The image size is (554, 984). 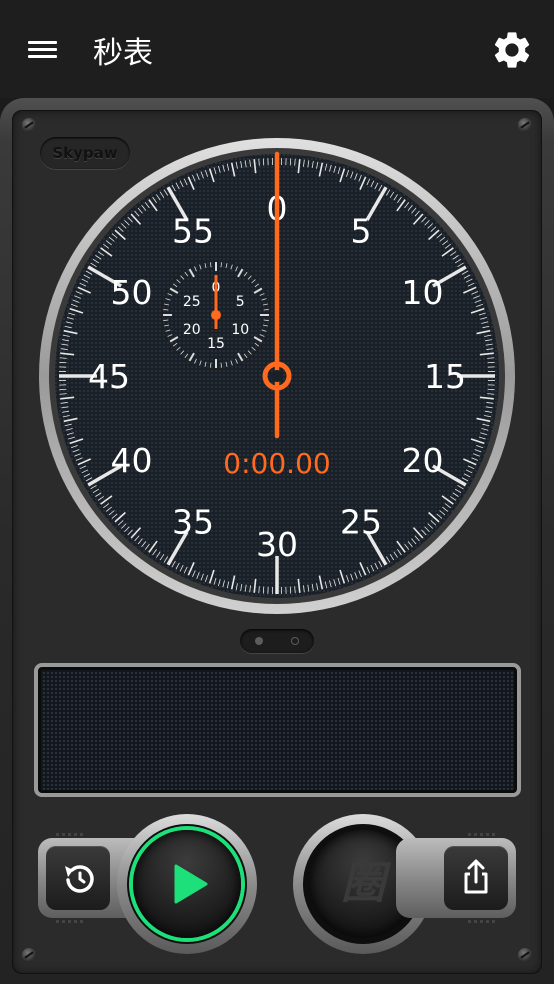 I want to click on page-indicator, so click(x=277, y=641).